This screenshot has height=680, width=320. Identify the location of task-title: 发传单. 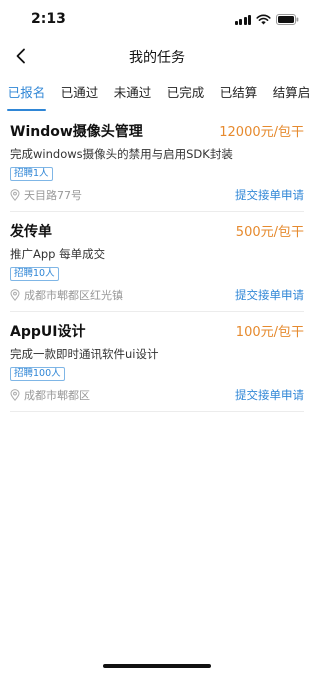
(31, 232).